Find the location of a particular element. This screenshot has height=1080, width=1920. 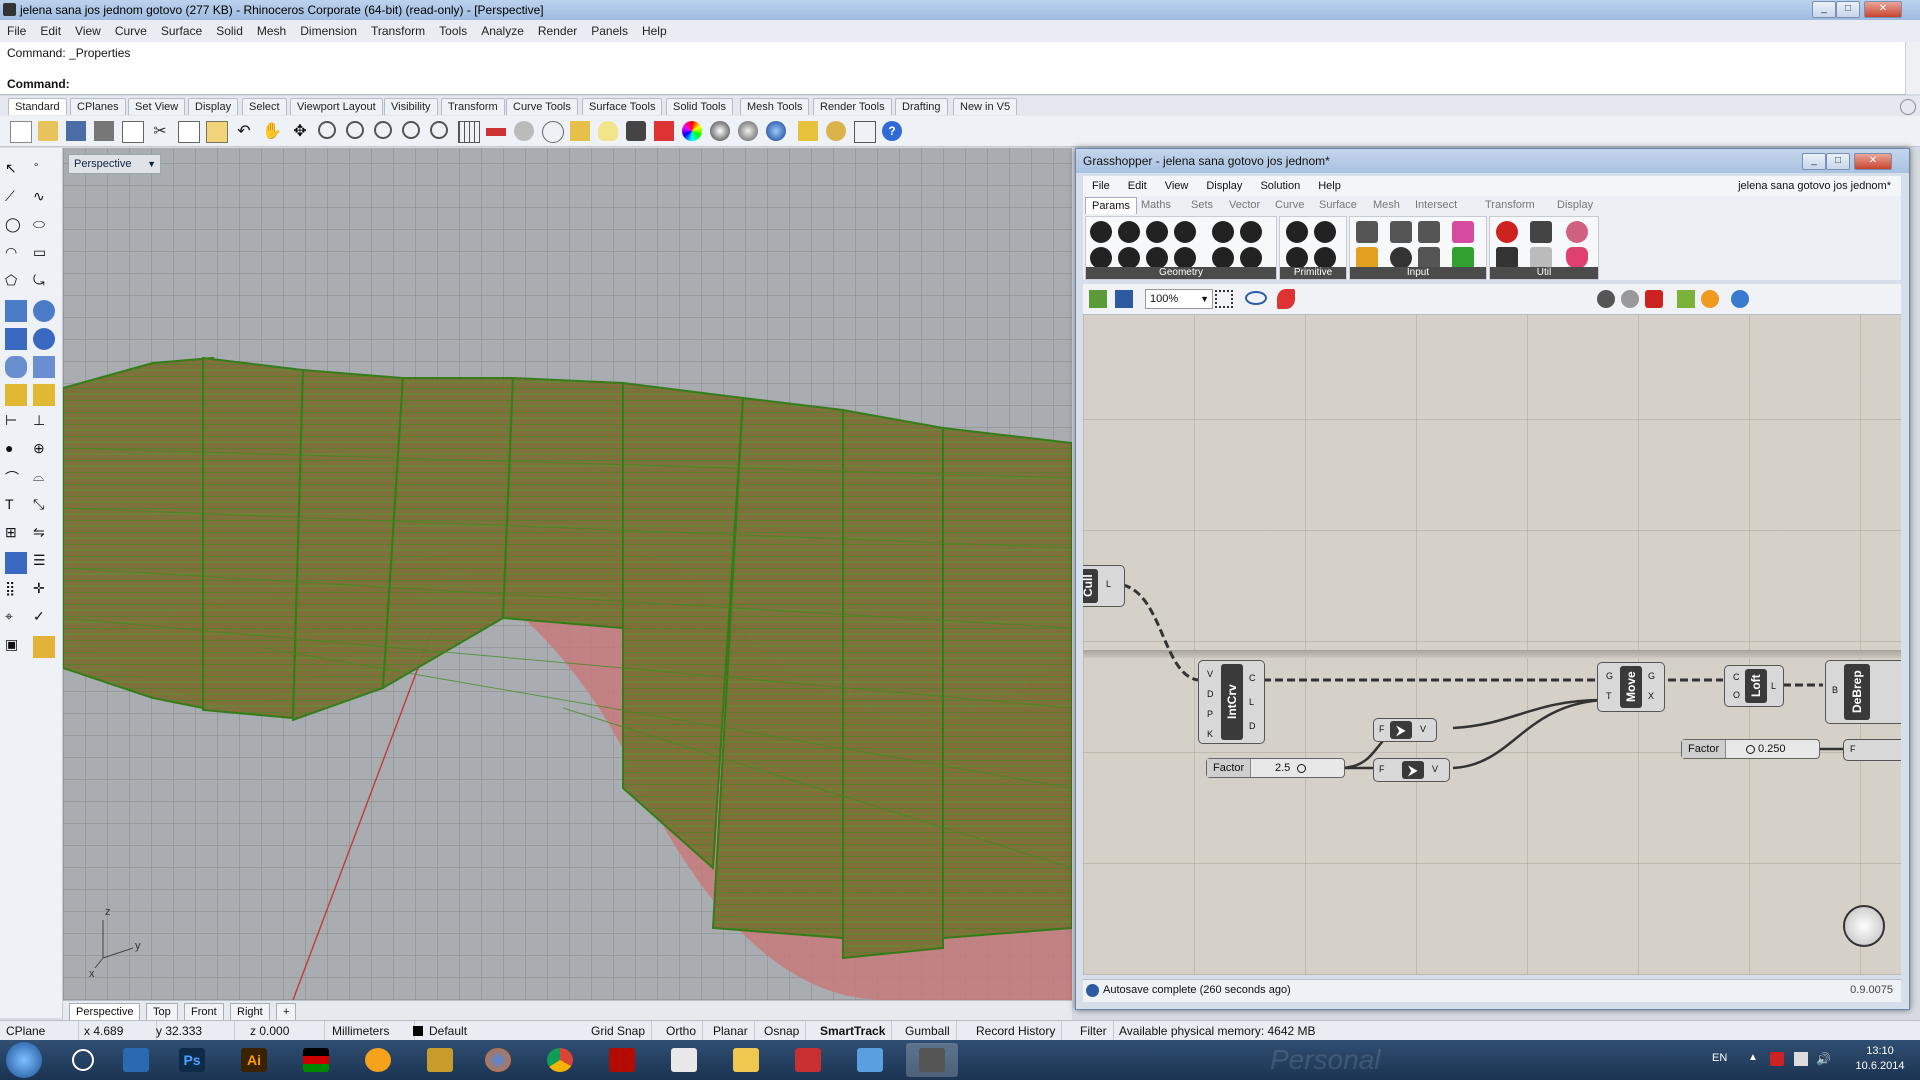

layers-icon is located at coordinates (664, 131).